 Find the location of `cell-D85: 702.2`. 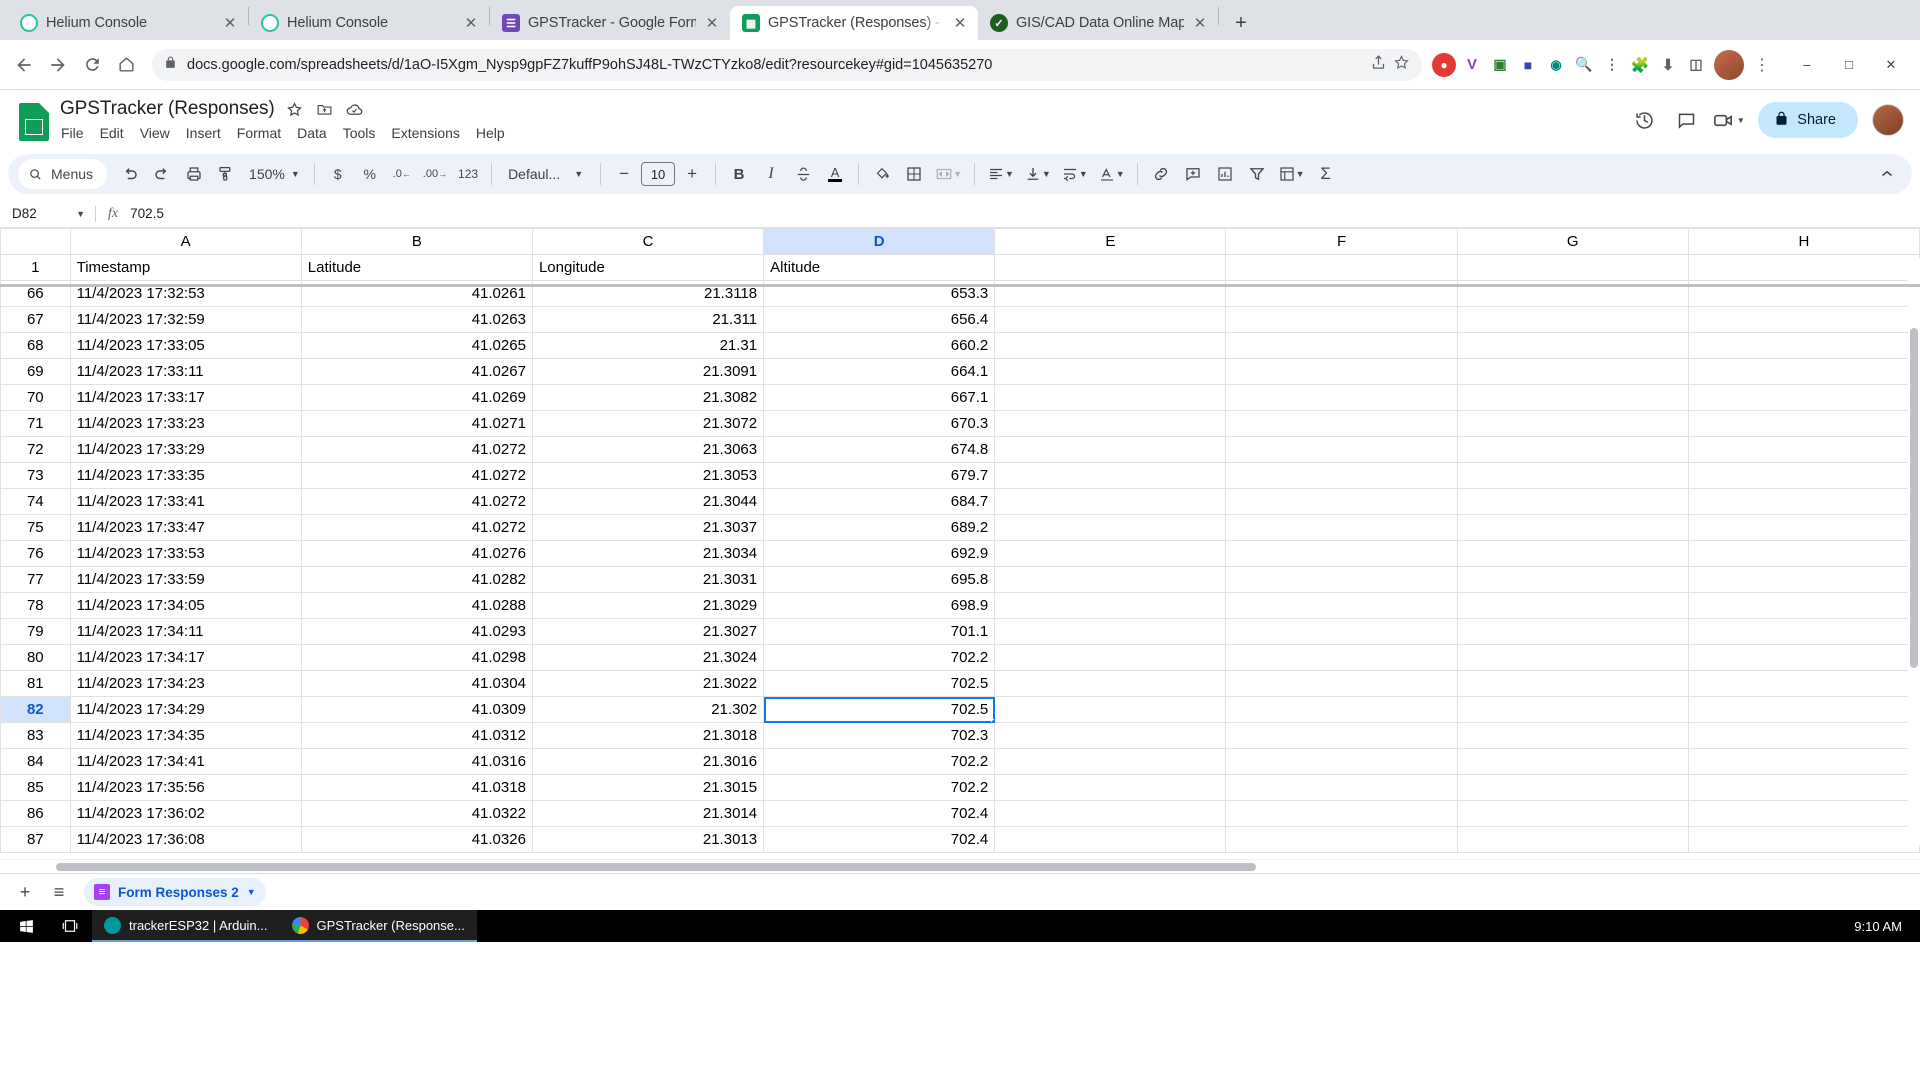

cell-D85: 702.2 is located at coordinates (879, 787).